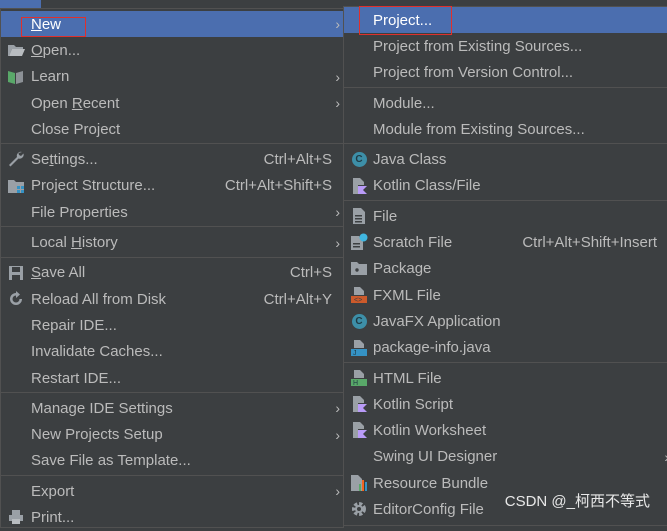  I want to click on menu-item-javafx-application: C JavaFX Application, so click(505, 321).